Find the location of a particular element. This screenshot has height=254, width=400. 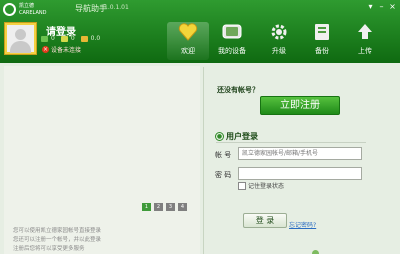

account-label: 帐 号 is located at coordinates (223, 155).